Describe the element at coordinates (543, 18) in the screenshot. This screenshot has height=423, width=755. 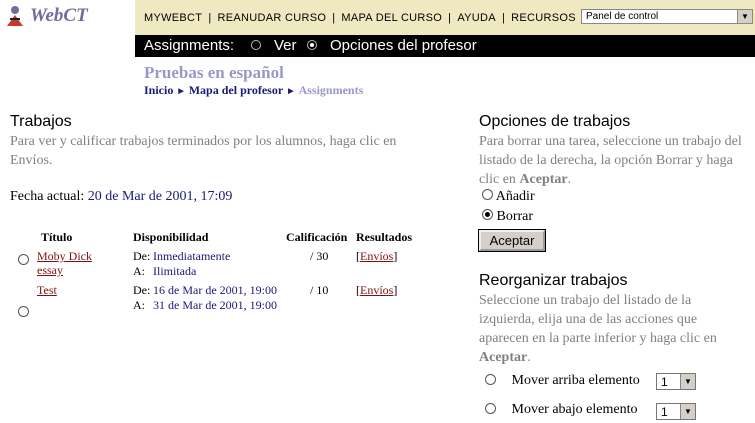
I see `nav-link-recursos: RECURSOS` at that location.